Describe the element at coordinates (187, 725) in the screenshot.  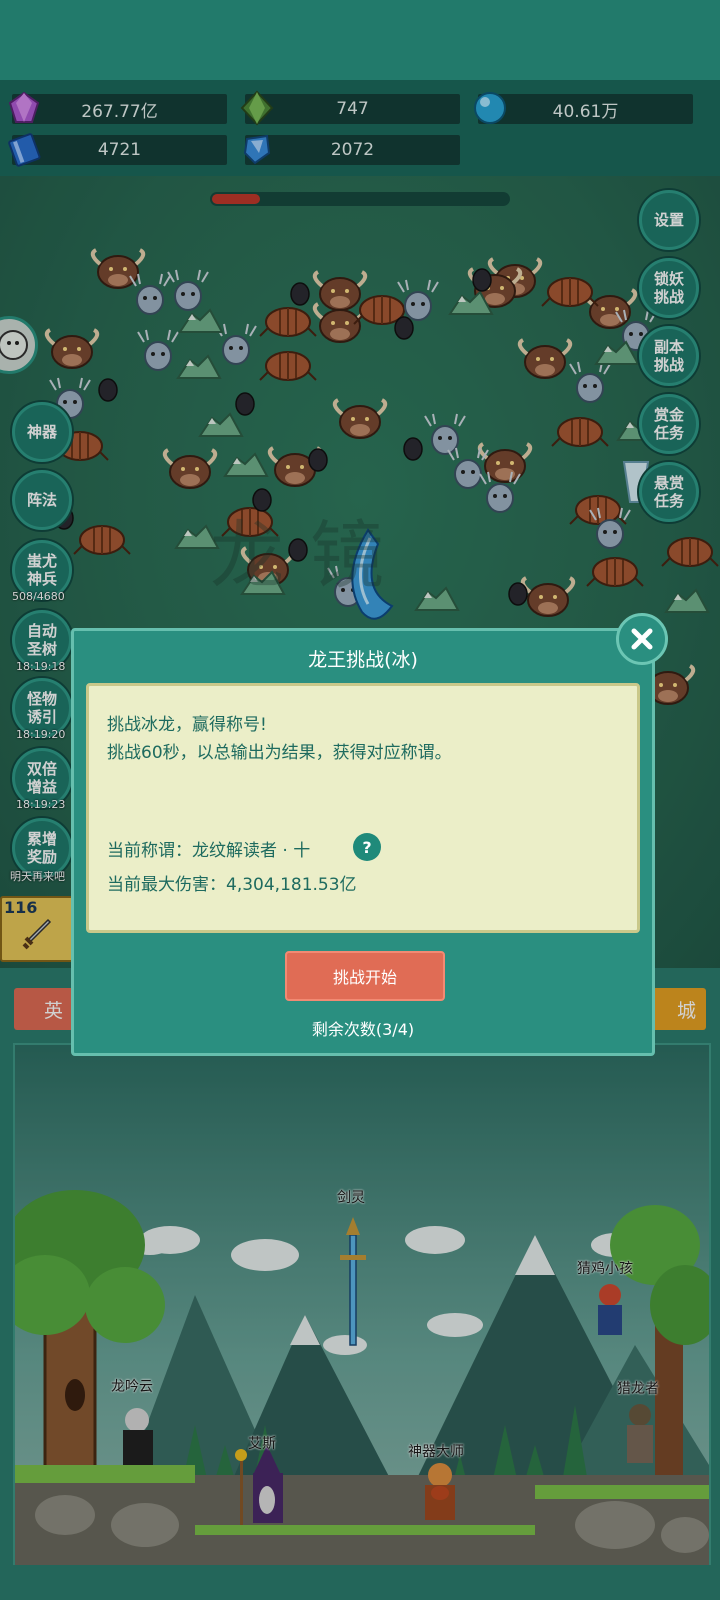
I see `modal-desc-line-1: 挑战冰龙，赢得称号!` at that location.